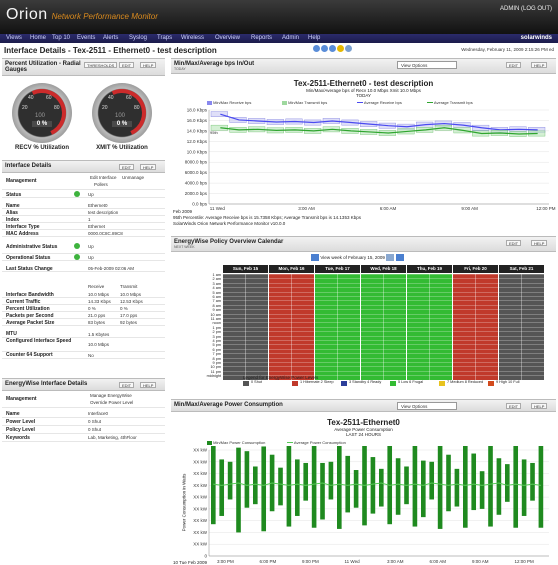 The height and width of the screenshot is (565, 558). What do you see at coordinates (228, 405) in the screenshot?
I see `power-title: Min/Max/Average Power Consumption` at bounding box center [228, 405].